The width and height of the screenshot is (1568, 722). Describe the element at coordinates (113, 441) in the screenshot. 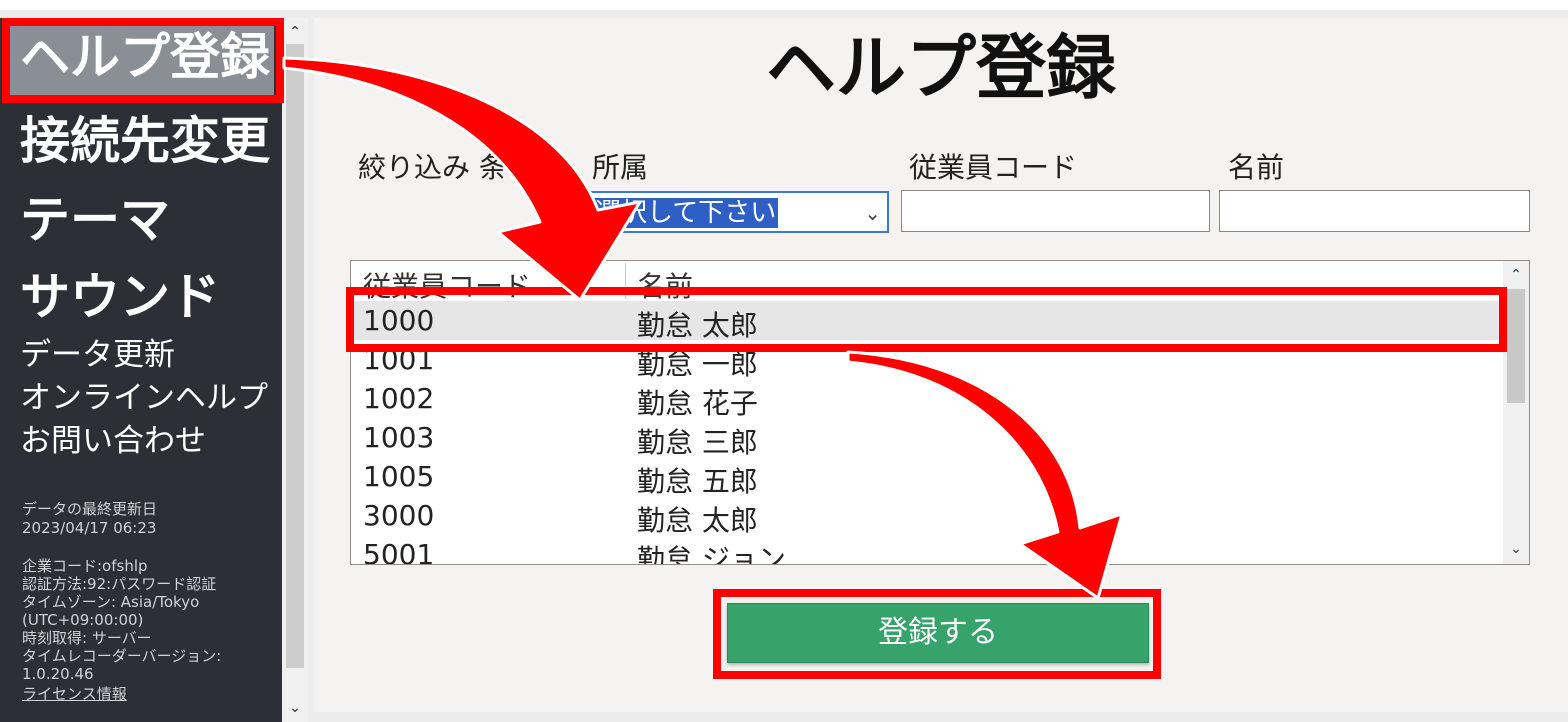

I see `sidebar-item-contact: お問い合わせ` at that location.